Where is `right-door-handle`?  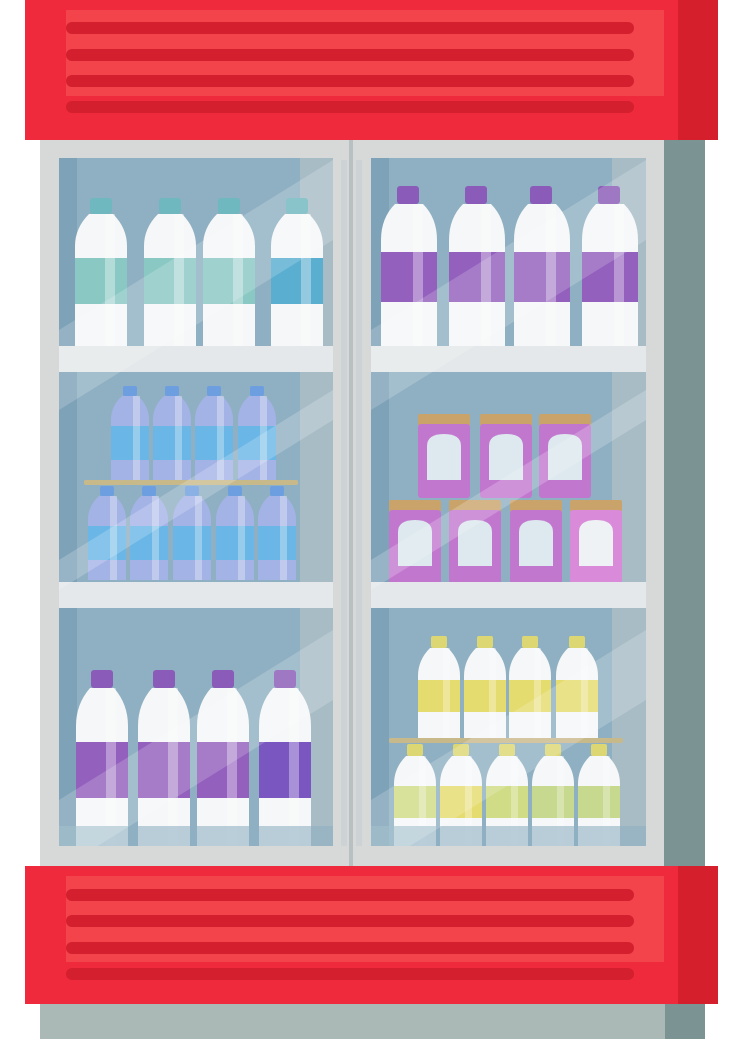
right-door-handle is located at coordinates (359, 503).